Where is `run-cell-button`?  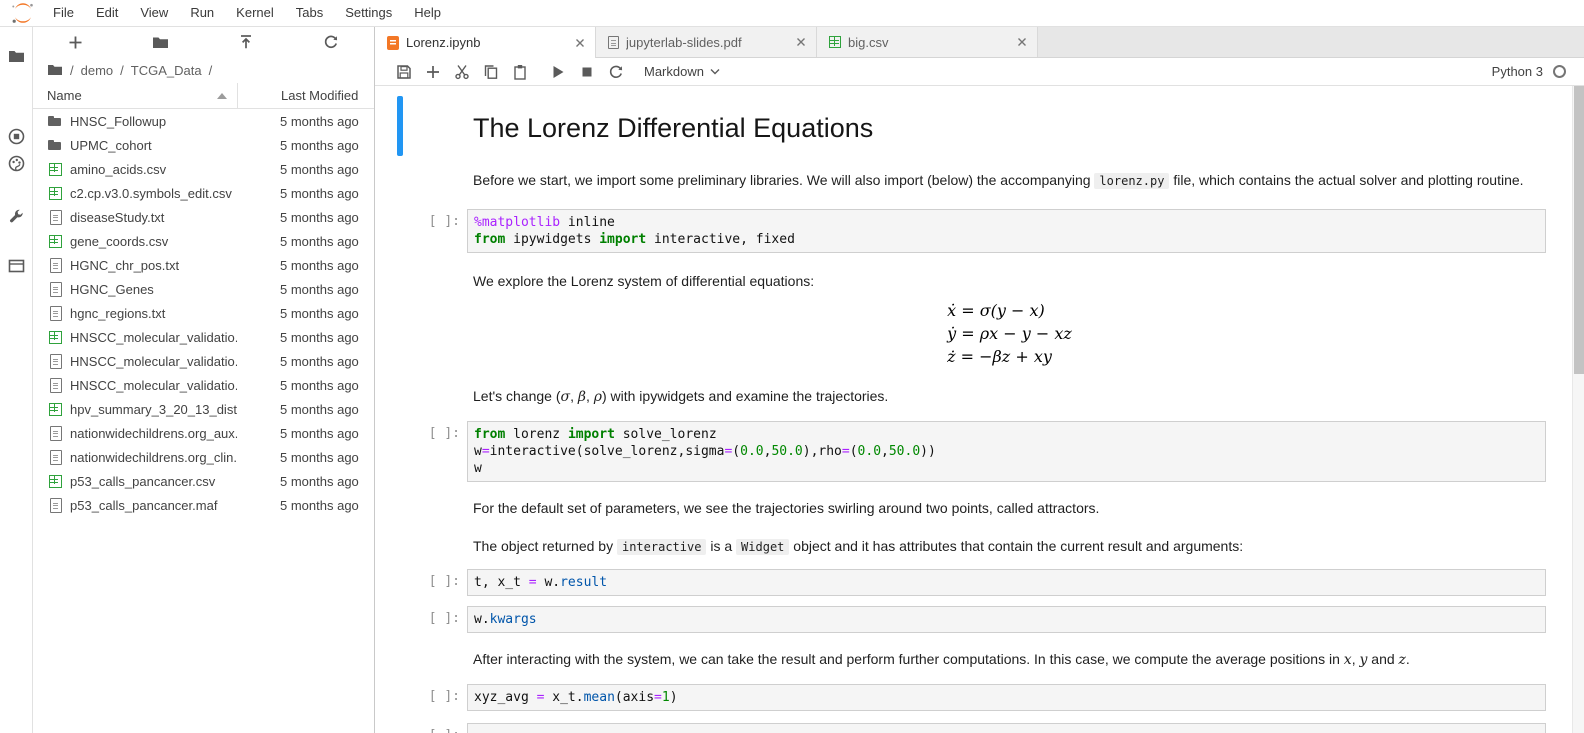 run-cell-button is located at coordinates (557, 71).